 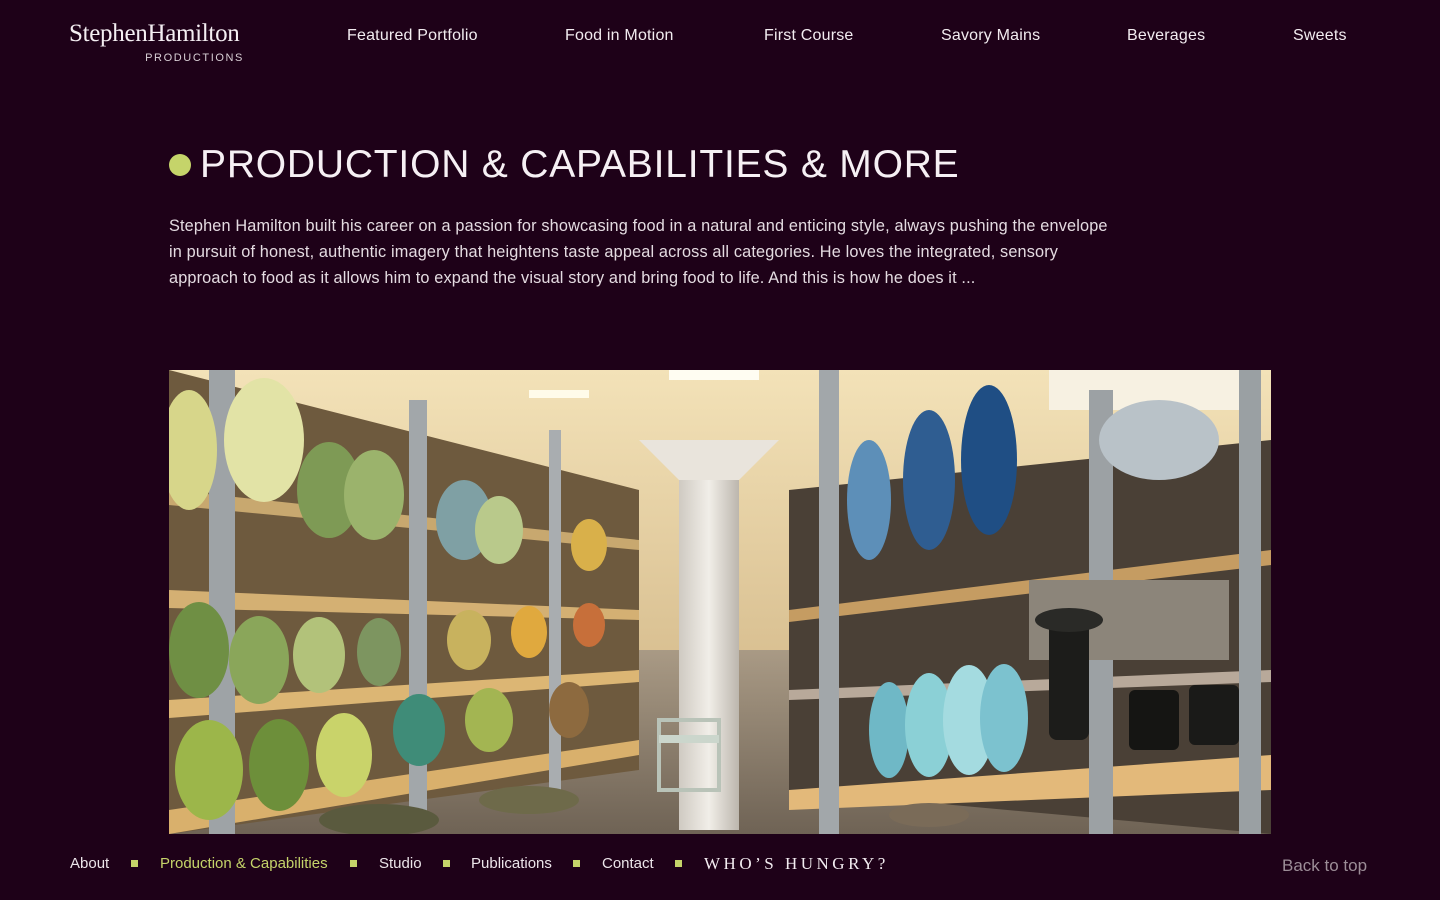 I want to click on footer-link-about: About, so click(x=89, y=863).